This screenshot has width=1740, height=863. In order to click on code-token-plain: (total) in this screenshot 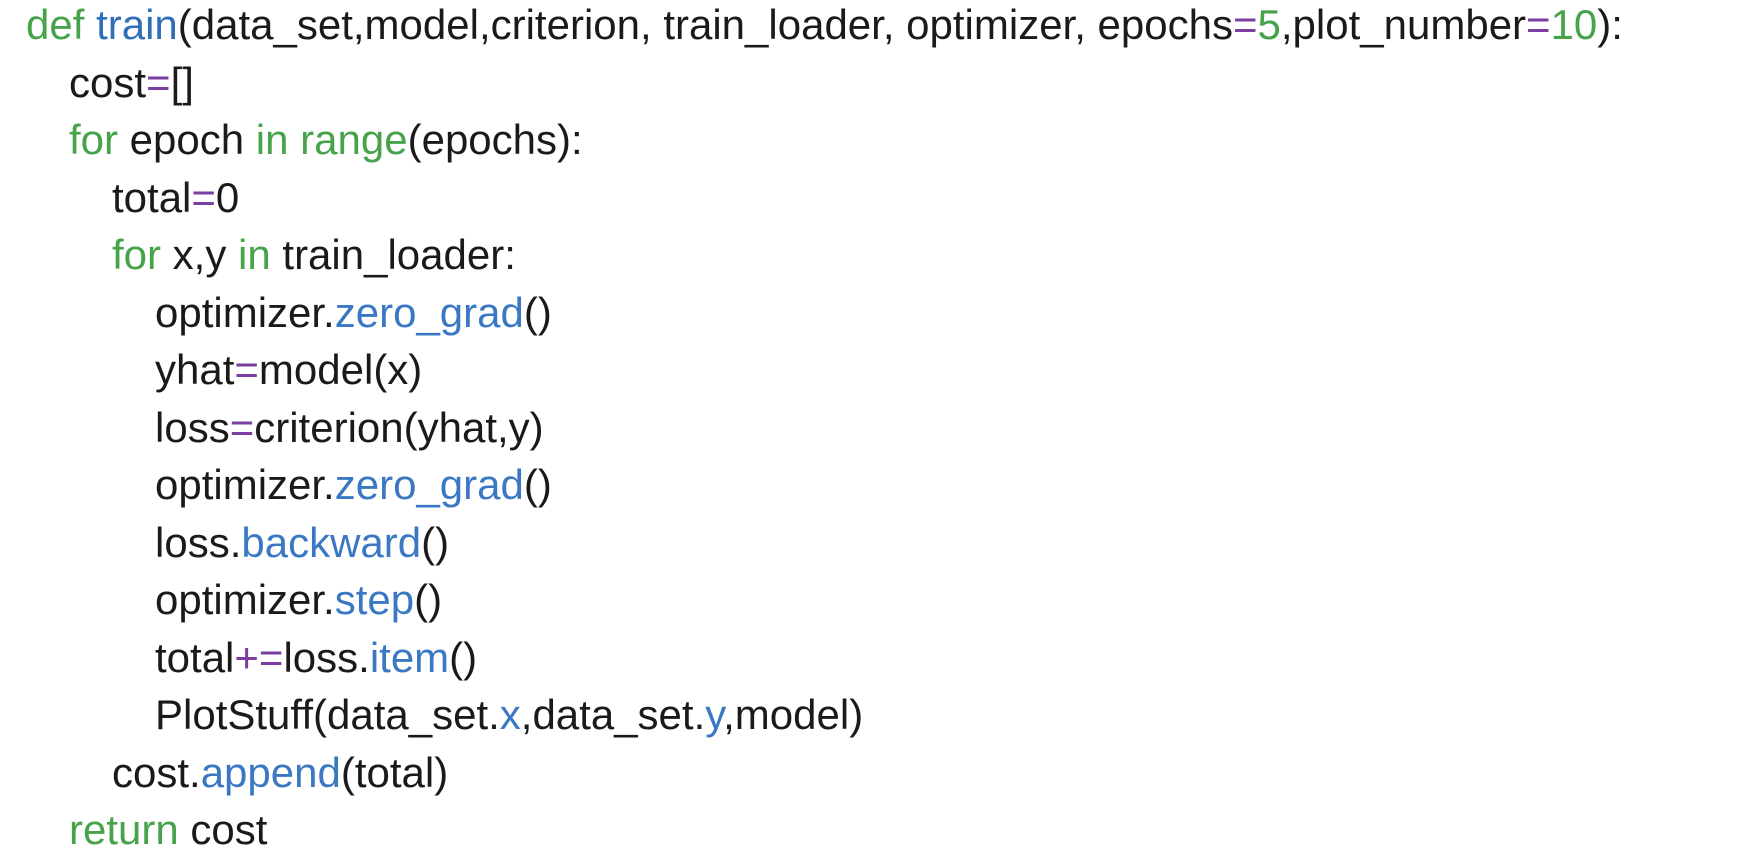, I will do `click(394, 772)`.